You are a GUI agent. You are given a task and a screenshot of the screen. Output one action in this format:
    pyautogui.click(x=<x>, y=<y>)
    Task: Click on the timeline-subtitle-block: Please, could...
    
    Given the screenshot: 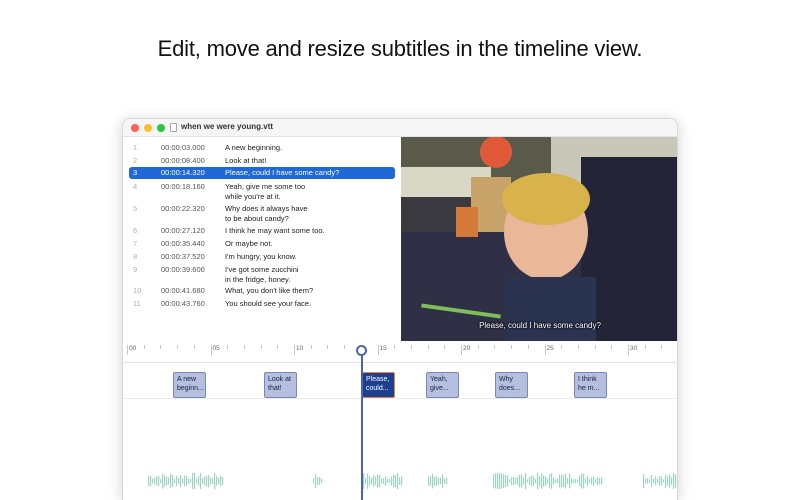 What is the action you would take?
    pyautogui.click(x=378, y=385)
    